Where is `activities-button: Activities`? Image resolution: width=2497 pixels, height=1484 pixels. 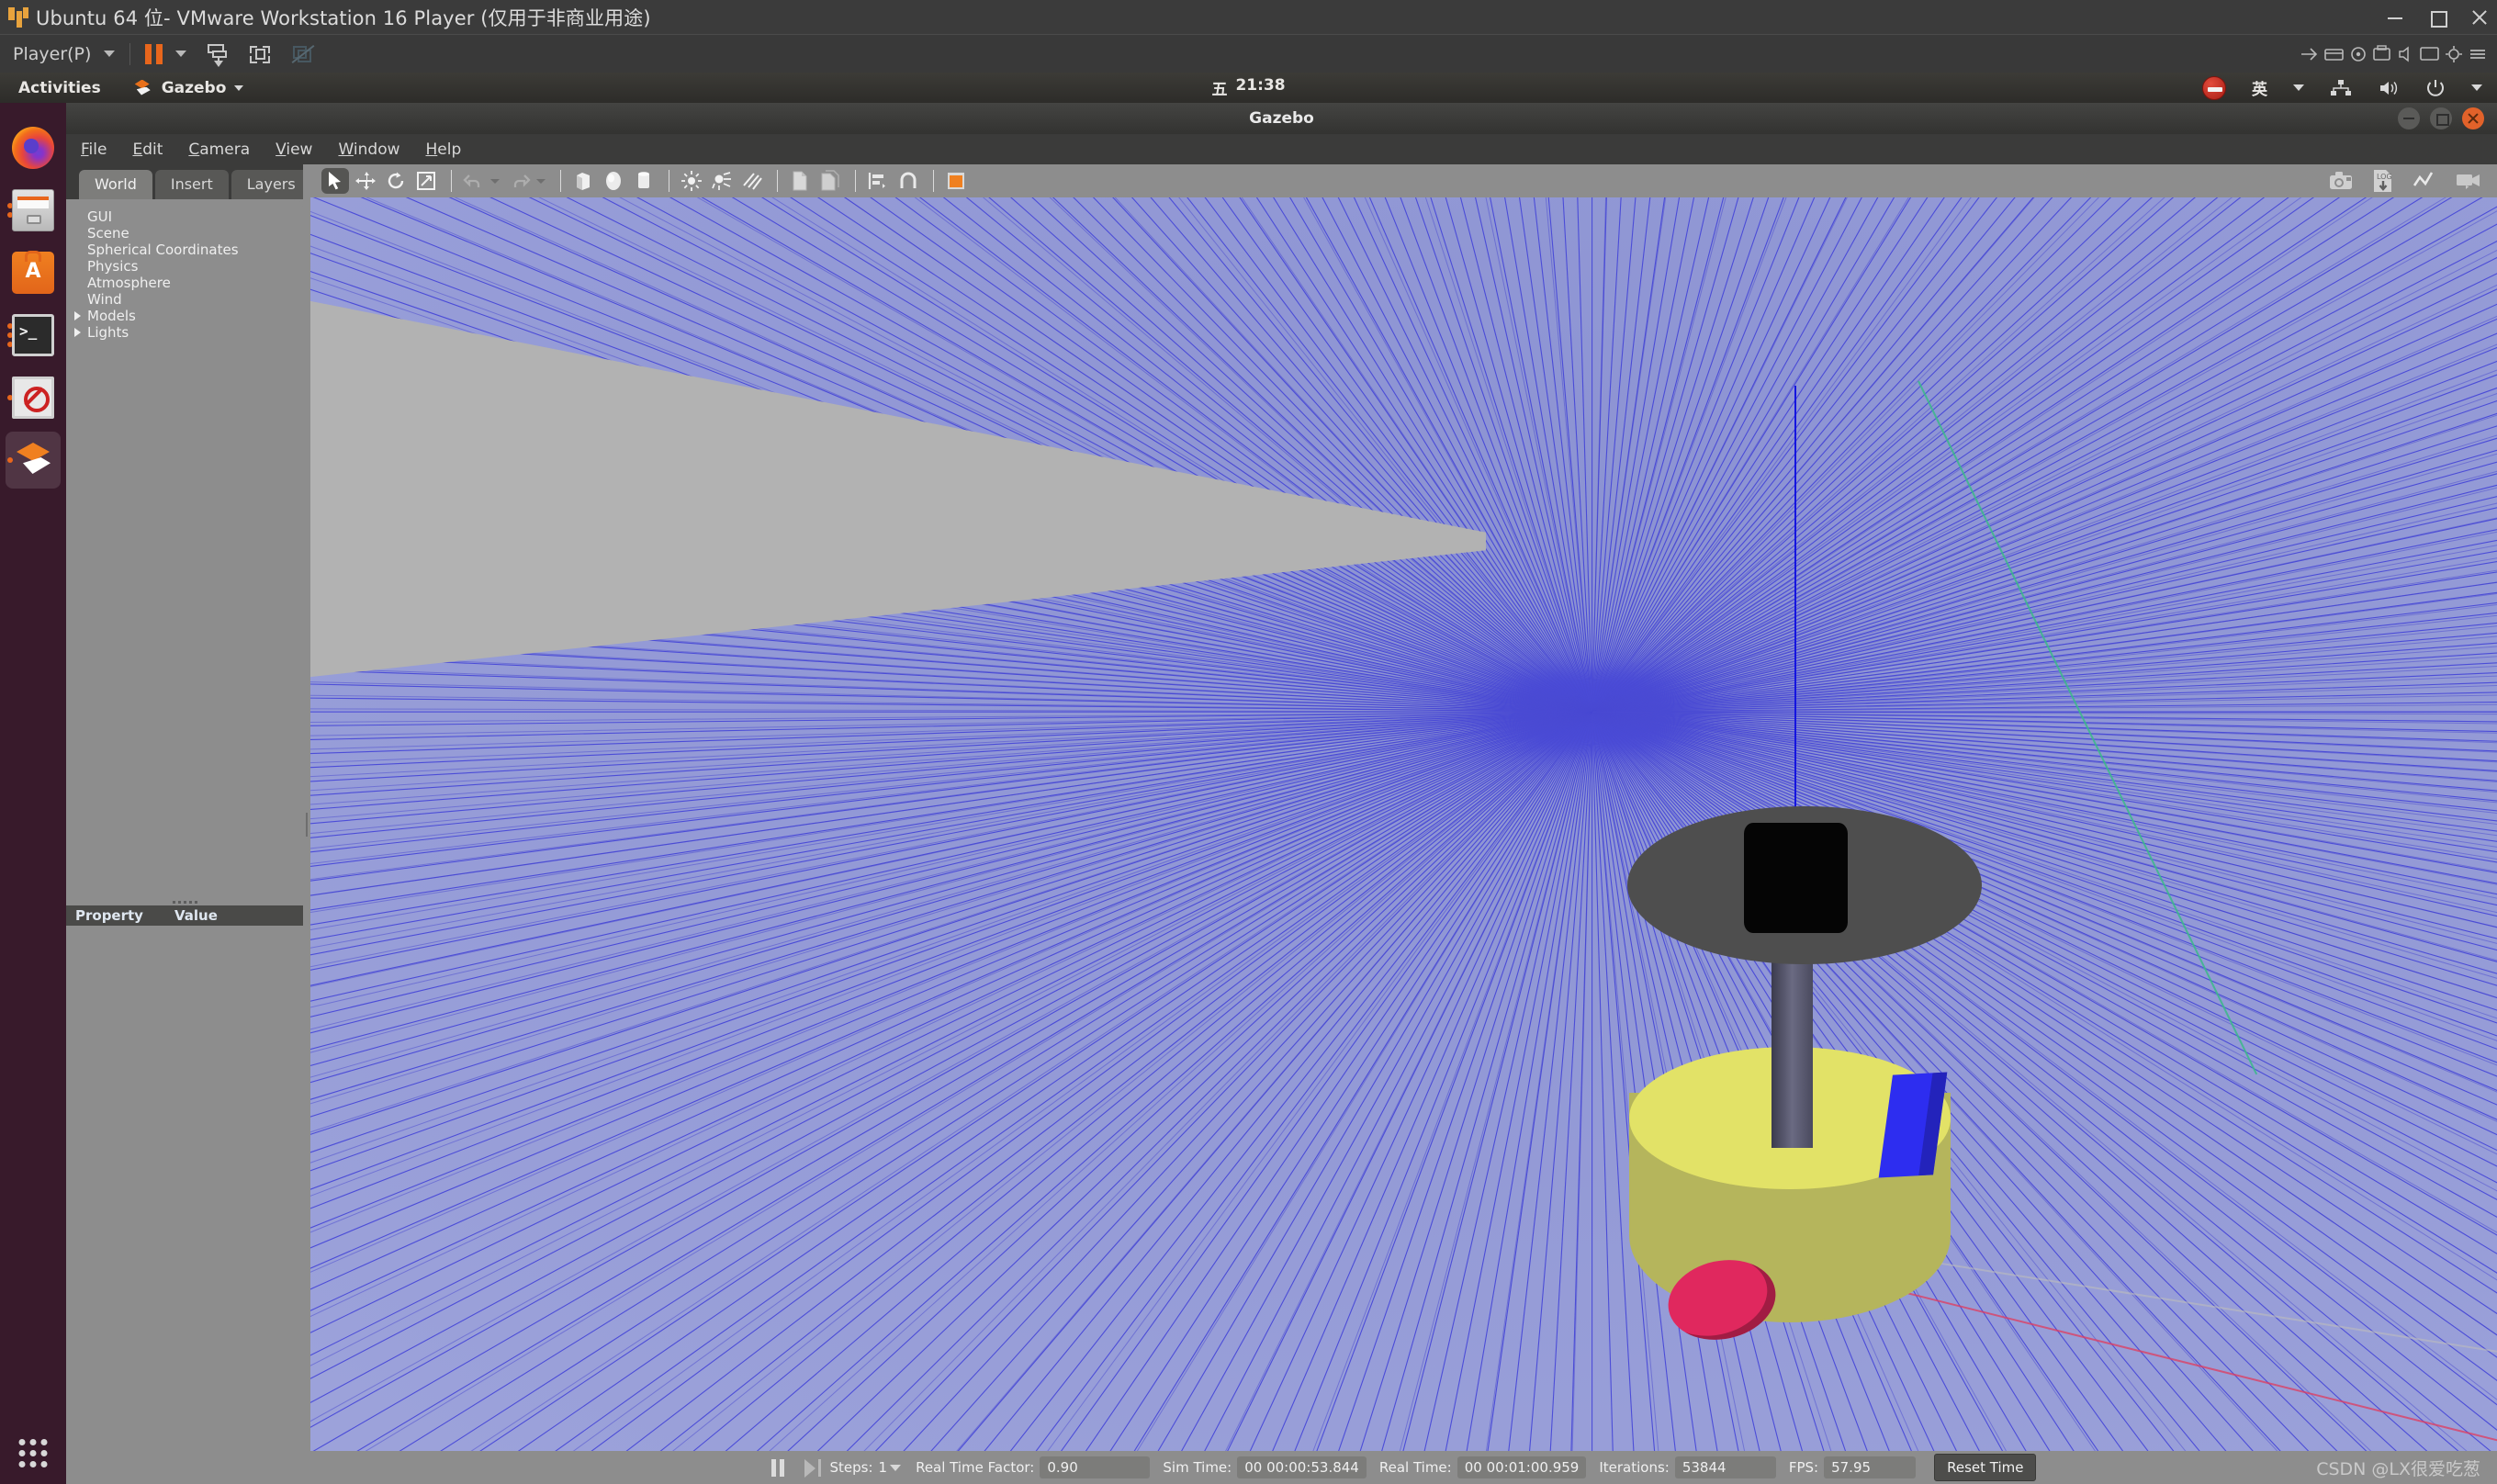 activities-button: Activities is located at coordinates (59, 88).